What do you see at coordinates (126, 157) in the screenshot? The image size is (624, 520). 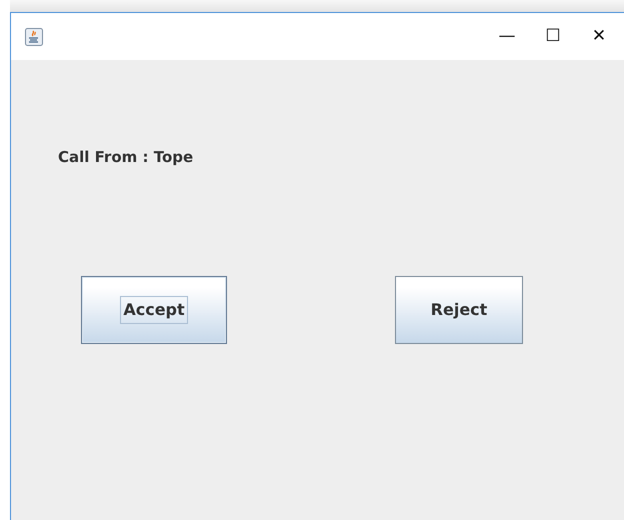 I see `caller-label: Call From : Tope` at bounding box center [126, 157].